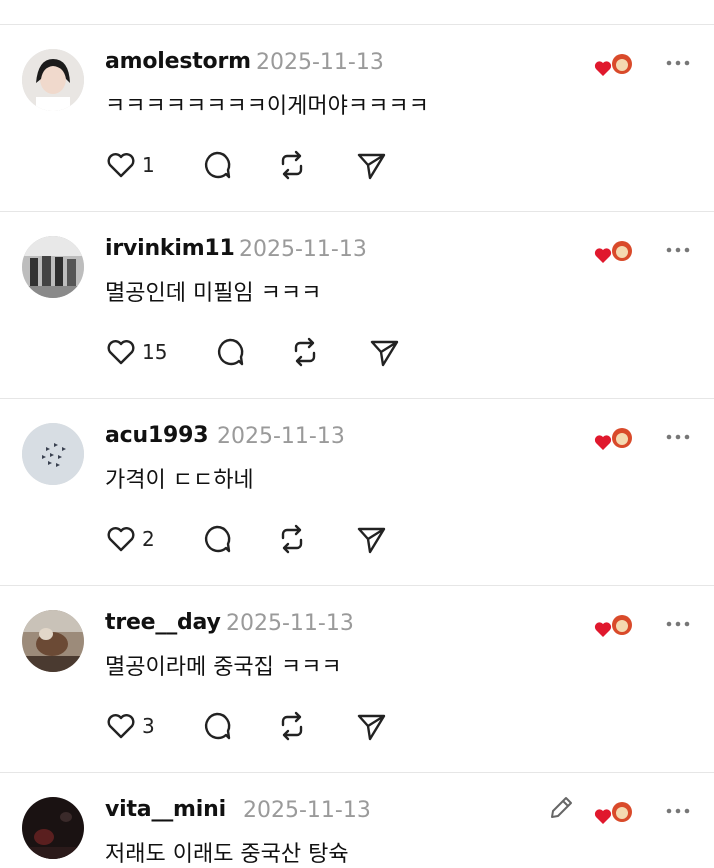 This screenshot has width=714, height=868. I want to click on username: irvinkim11, so click(170, 248).